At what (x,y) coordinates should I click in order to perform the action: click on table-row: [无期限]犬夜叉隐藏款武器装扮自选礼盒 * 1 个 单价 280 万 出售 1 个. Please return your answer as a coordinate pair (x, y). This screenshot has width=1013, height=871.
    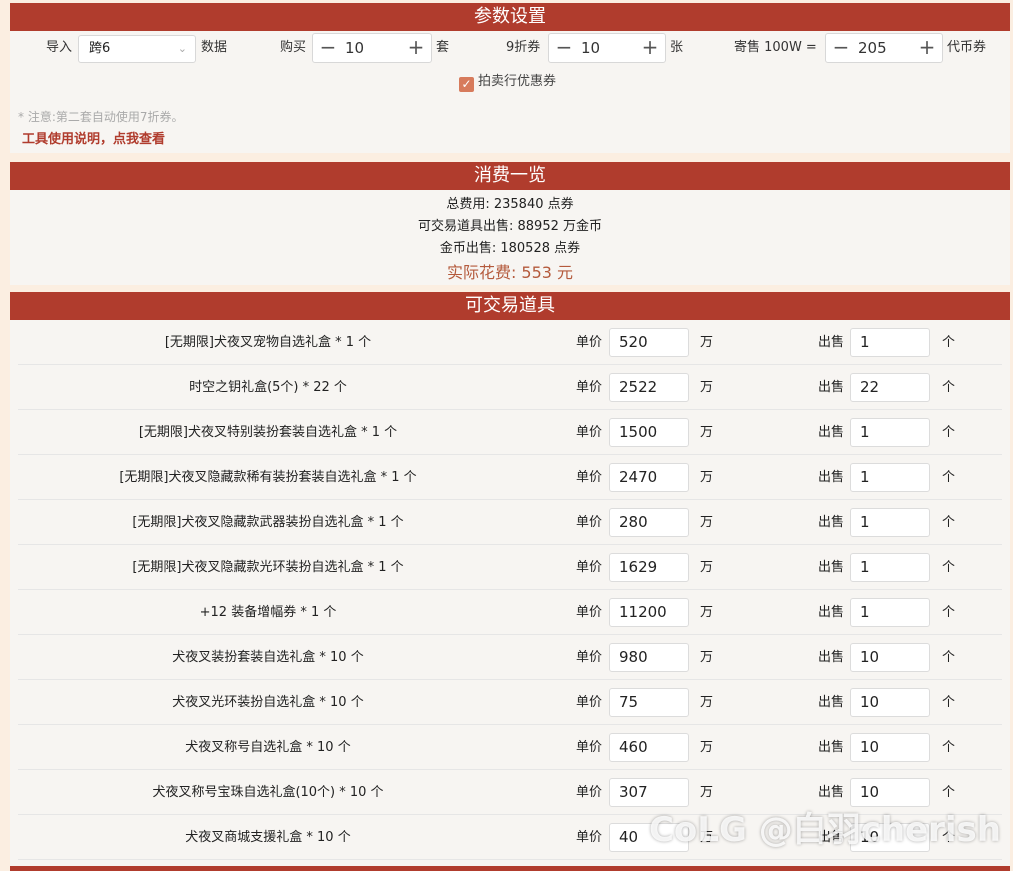
    Looking at the image, I should click on (510, 522).